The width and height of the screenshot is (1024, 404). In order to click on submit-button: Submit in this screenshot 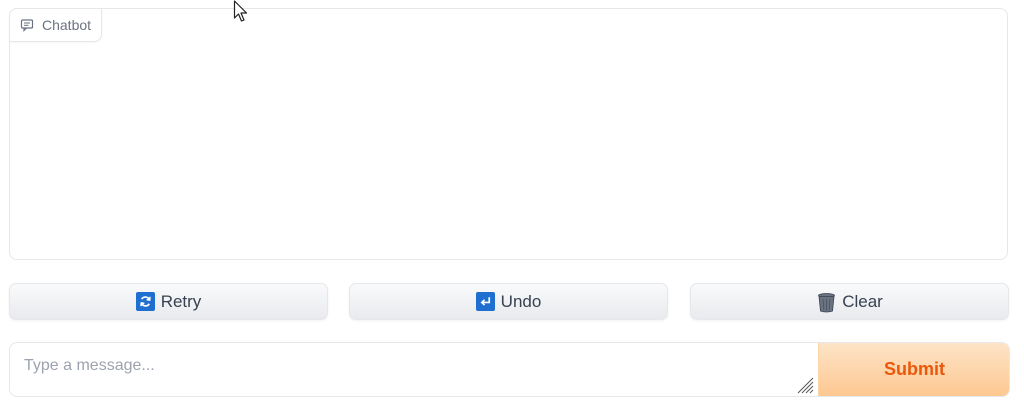, I will do `click(913, 369)`.